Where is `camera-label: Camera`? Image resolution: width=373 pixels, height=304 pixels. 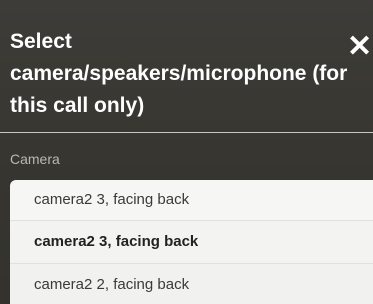
camera-label: Camera is located at coordinates (35, 159).